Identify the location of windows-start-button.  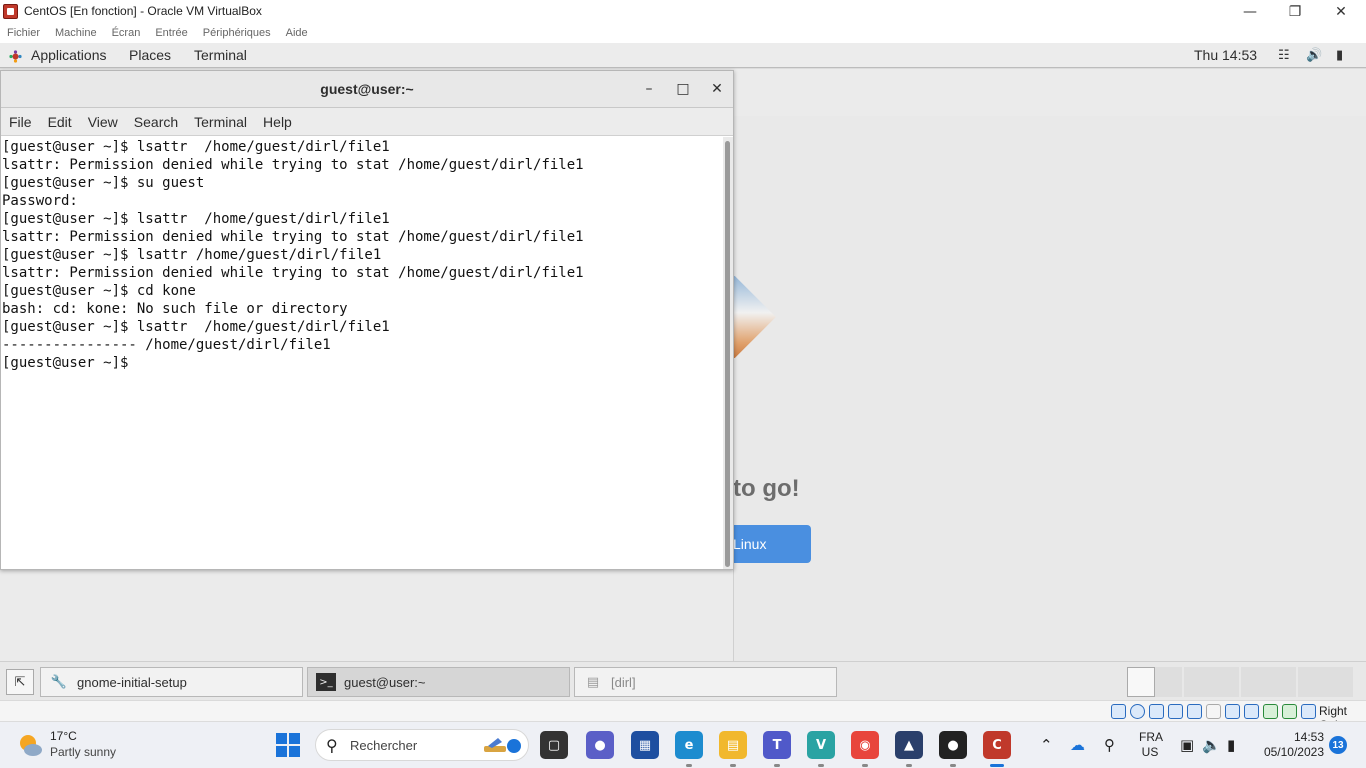
(288, 745).